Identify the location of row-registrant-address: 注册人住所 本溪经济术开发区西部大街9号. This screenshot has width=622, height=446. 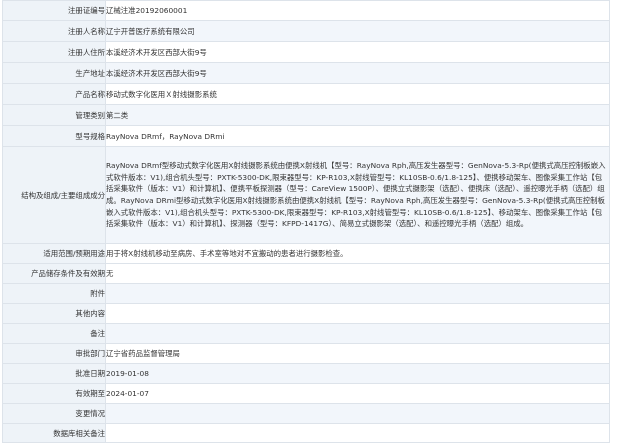
(306, 52).